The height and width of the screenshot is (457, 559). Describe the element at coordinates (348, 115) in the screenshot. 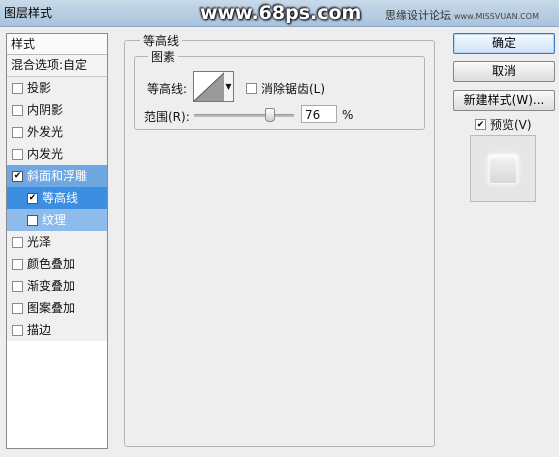

I see `range-unit: %` at that location.